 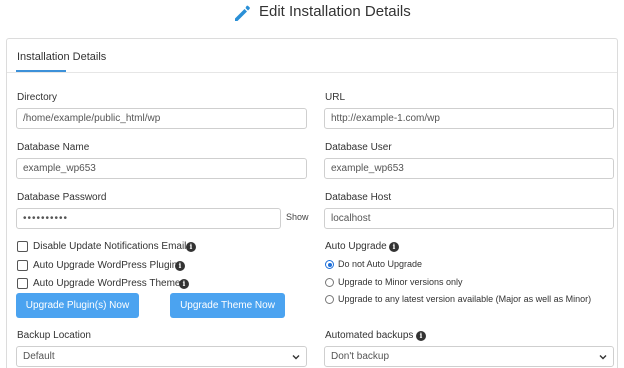 What do you see at coordinates (109, 283) in the screenshot?
I see `auto-upgrade-themes-label: Auto Upgrade WordPress Themes` at bounding box center [109, 283].